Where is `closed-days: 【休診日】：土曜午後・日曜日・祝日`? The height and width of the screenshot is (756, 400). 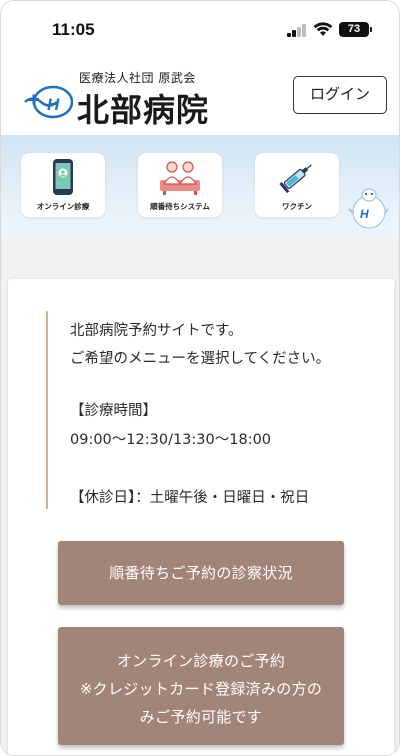 closed-days: 【休診日】：土曜午後・日曜日・祝日 is located at coordinates (190, 498).